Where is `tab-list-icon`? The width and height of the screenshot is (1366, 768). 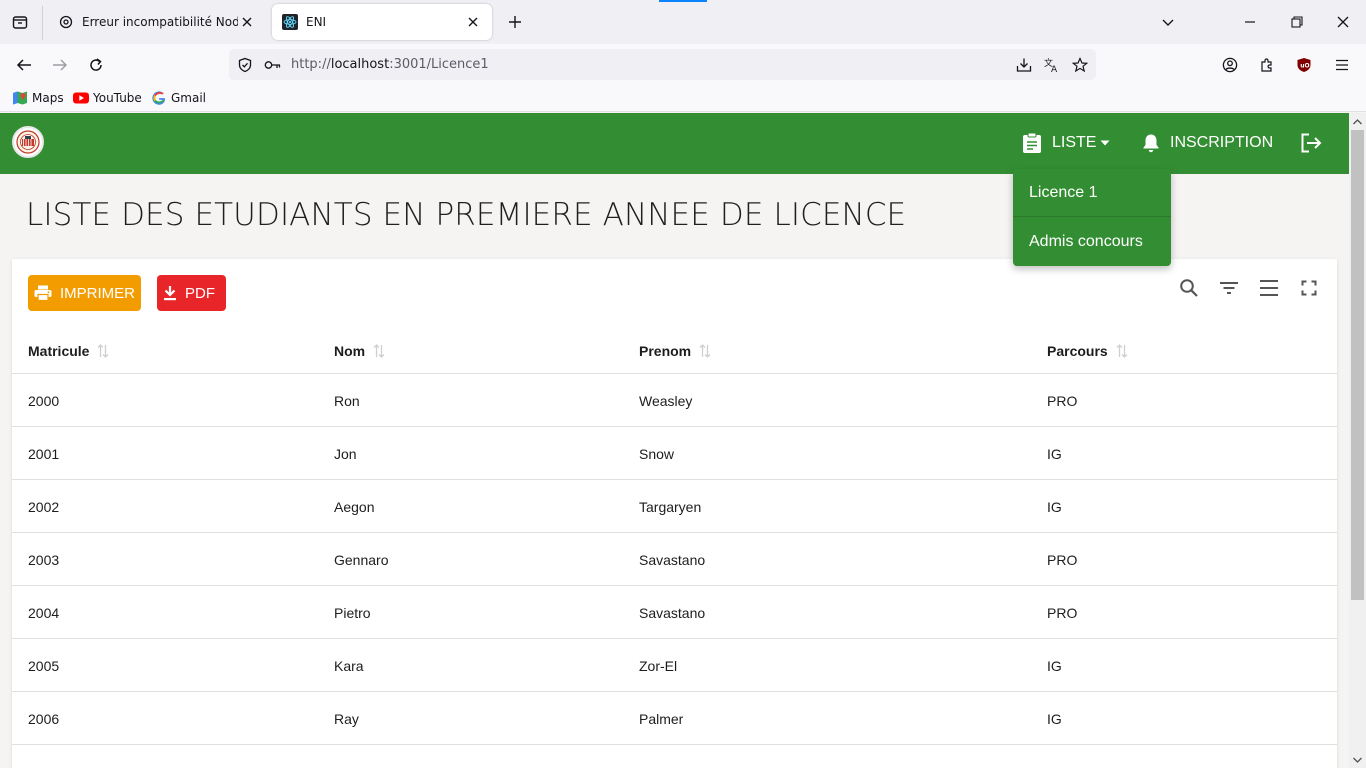 tab-list-icon is located at coordinates (20, 22).